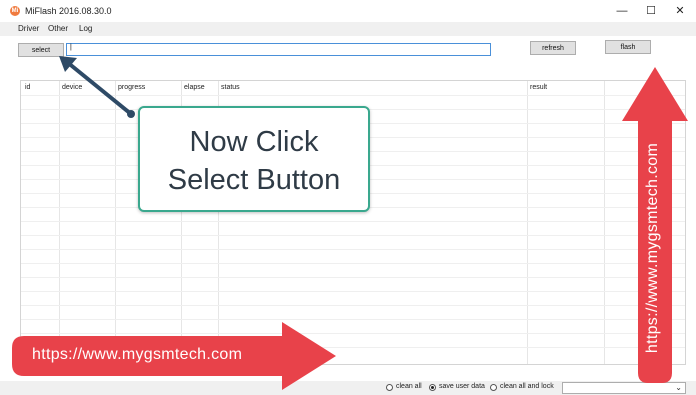 The image size is (696, 395). Describe the element at coordinates (254, 180) in the screenshot. I see `callout-line-2: Select Button` at that location.